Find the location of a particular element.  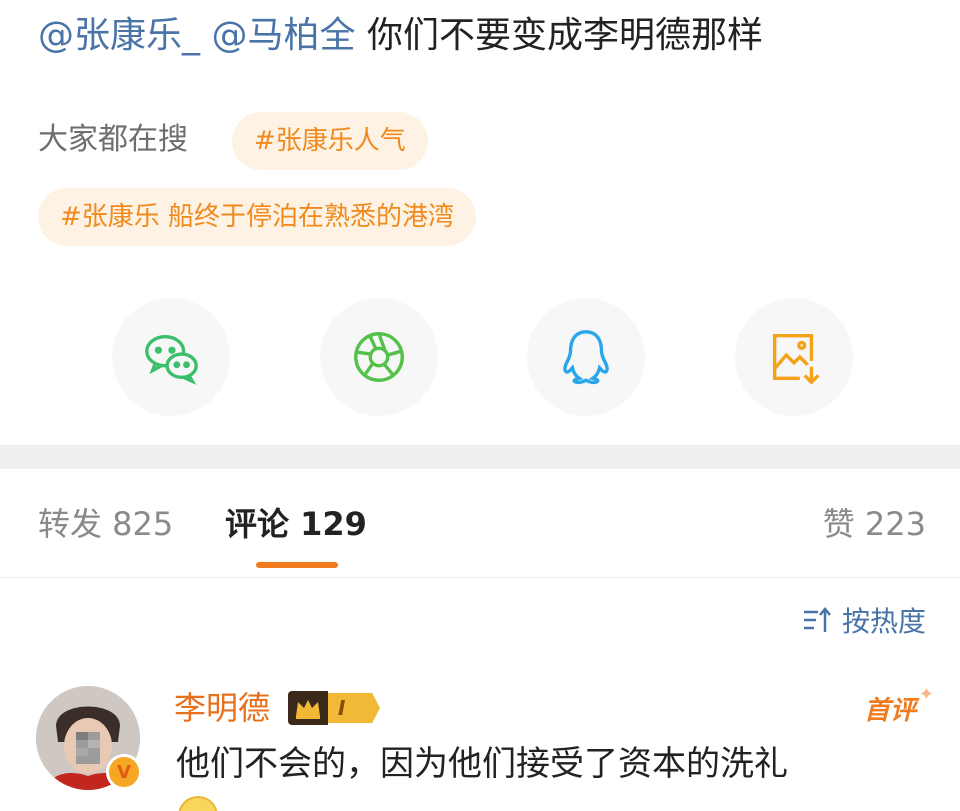

tab-like: 赞 223 is located at coordinates (874, 524).